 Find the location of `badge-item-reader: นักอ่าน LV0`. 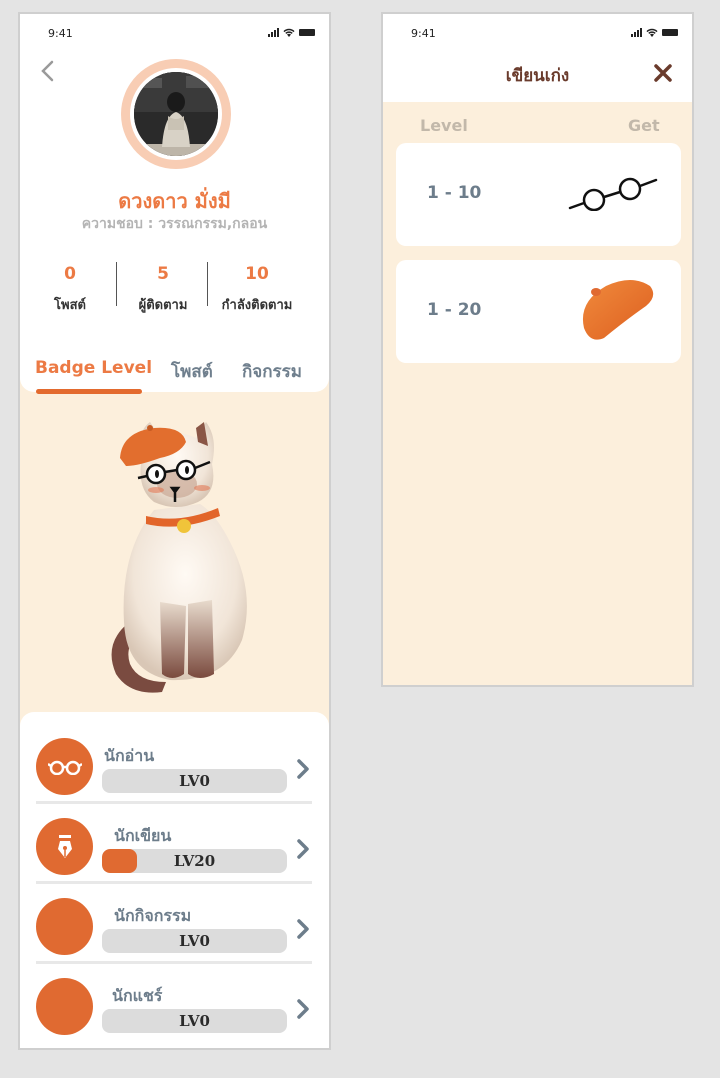

badge-item-reader: นักอ่าน LV0 is located at coordinates (174, 764).